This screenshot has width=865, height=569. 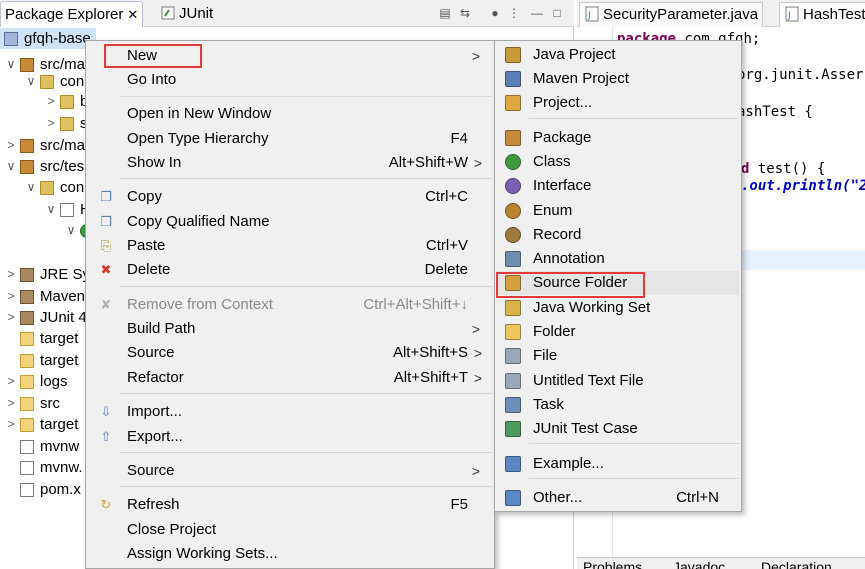 What do you see at coordinates (800, 75) in the screenshot?
I see `code-line: org.junit.Asser` at bounding box center [800, 75].